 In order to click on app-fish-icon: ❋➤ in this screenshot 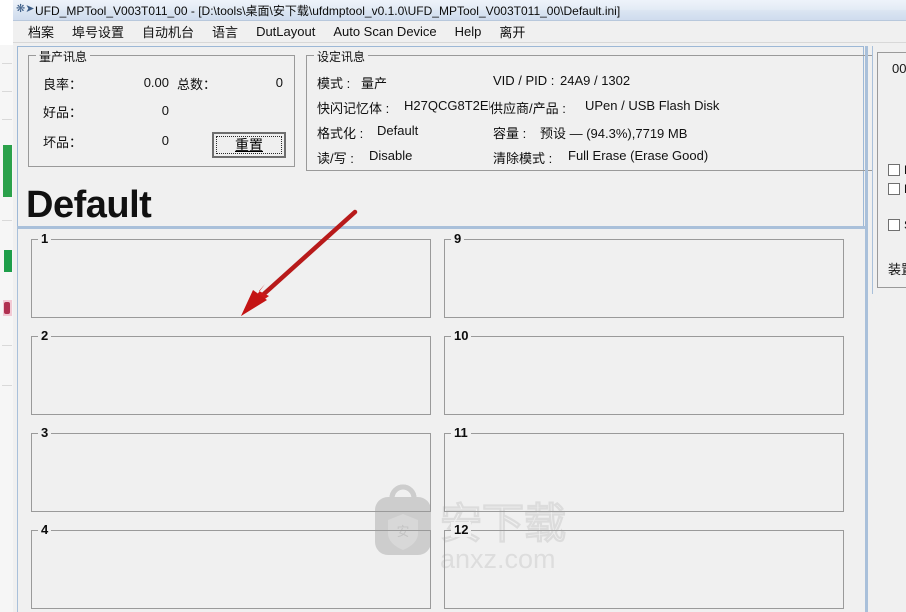, I will do `click(25, 9)`.